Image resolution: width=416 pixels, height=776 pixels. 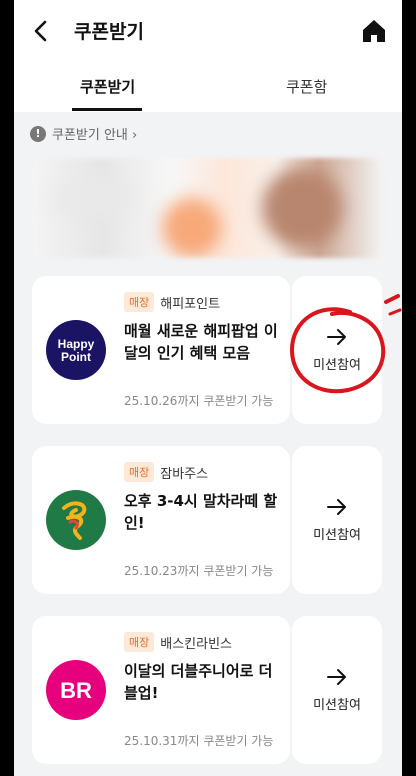 What do you see at coordinates (208, 87) in the screenshot?
I see `tab-bar: 쿠폰받기 쿠폰함` at bounding box center [208, 87].